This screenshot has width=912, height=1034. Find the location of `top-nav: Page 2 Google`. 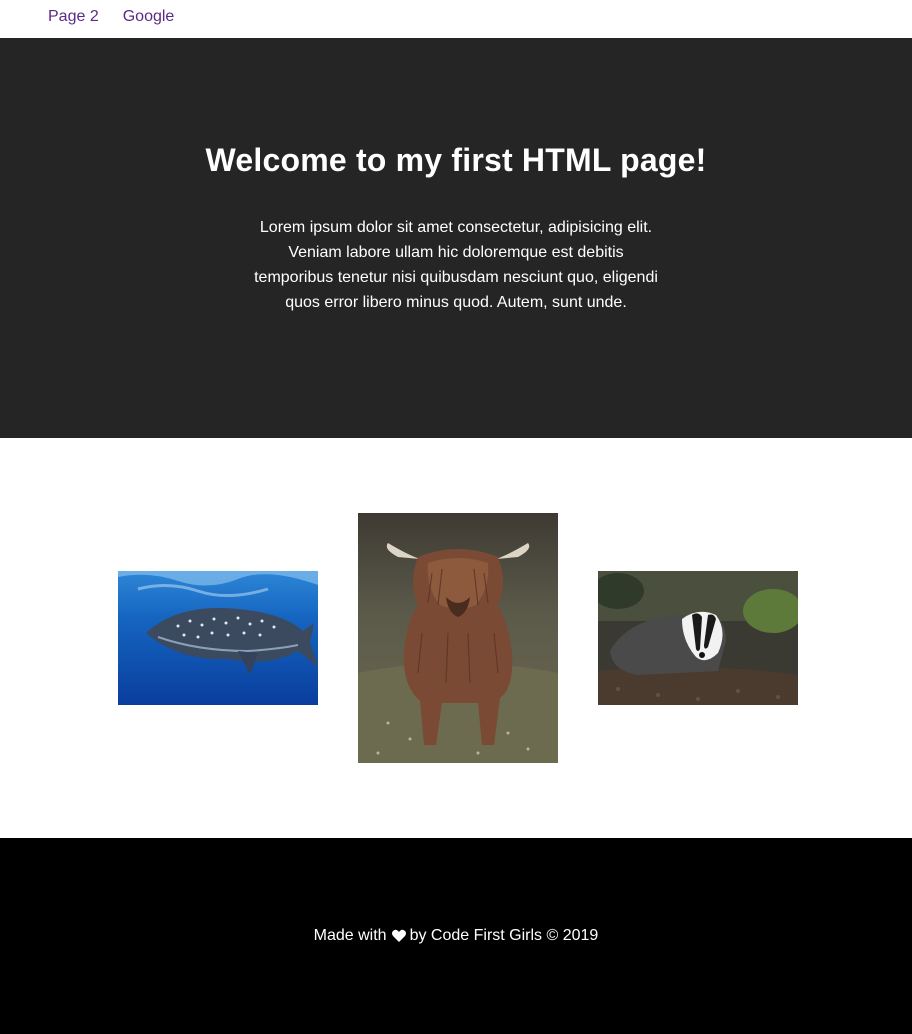

top-nav: Page 2 Google is located at coordinates (456, 19).